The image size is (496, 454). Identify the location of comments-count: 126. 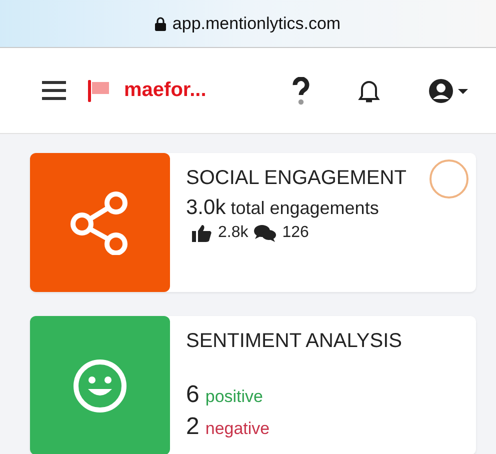
(295, 233).